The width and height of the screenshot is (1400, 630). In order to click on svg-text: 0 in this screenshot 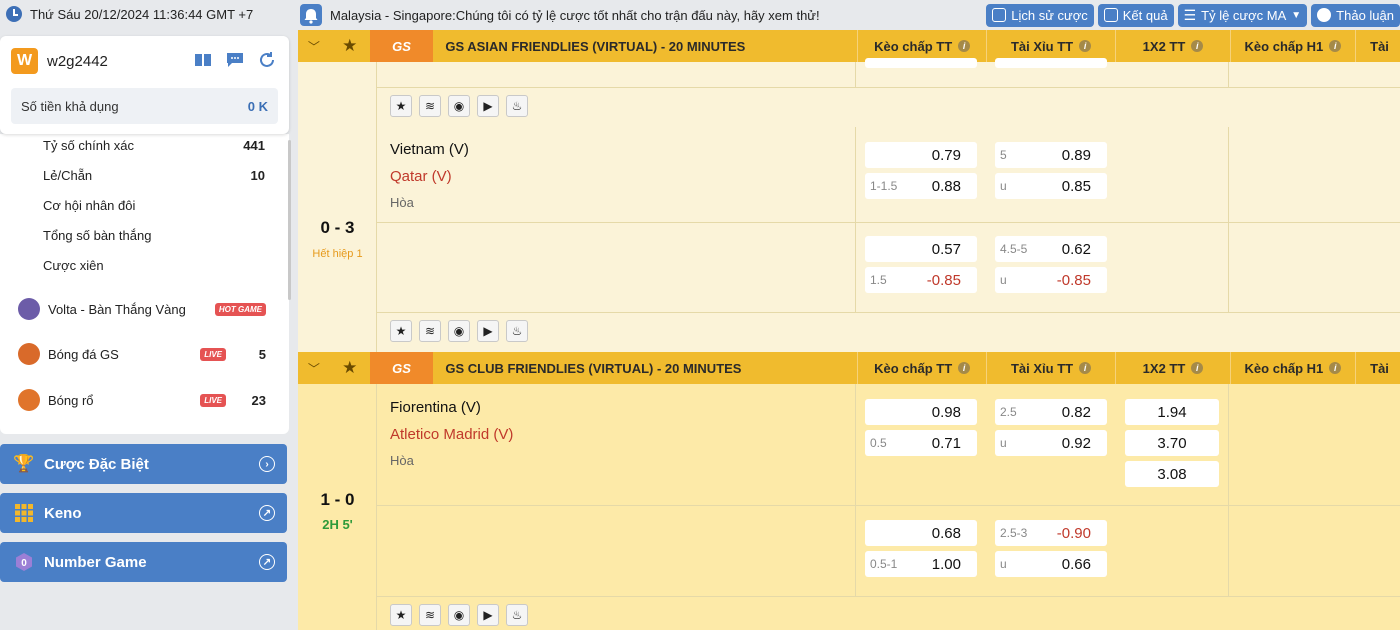, I will do `click(24, 563)`.